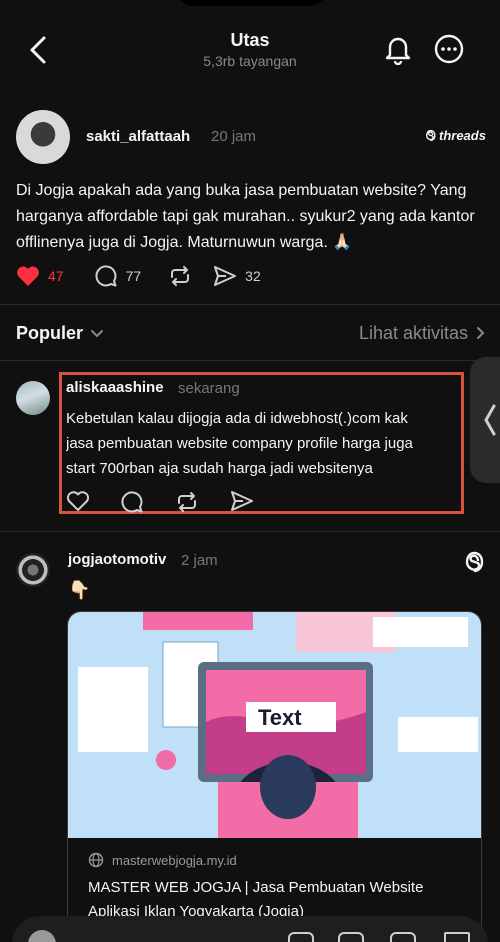 The height and width of the screenshot is (942, 500). I want to click on sort-label: Populer, so click(50, 332).